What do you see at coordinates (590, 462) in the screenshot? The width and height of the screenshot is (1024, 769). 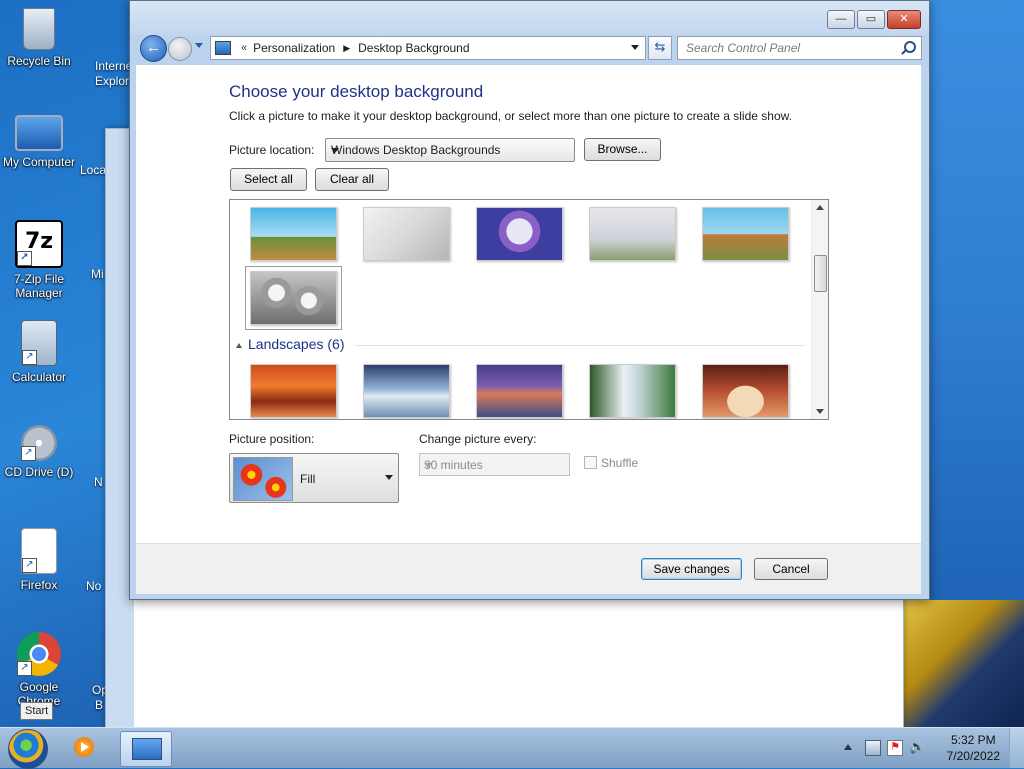 I see `checkbox-icon` at bounding box center [590, 462].